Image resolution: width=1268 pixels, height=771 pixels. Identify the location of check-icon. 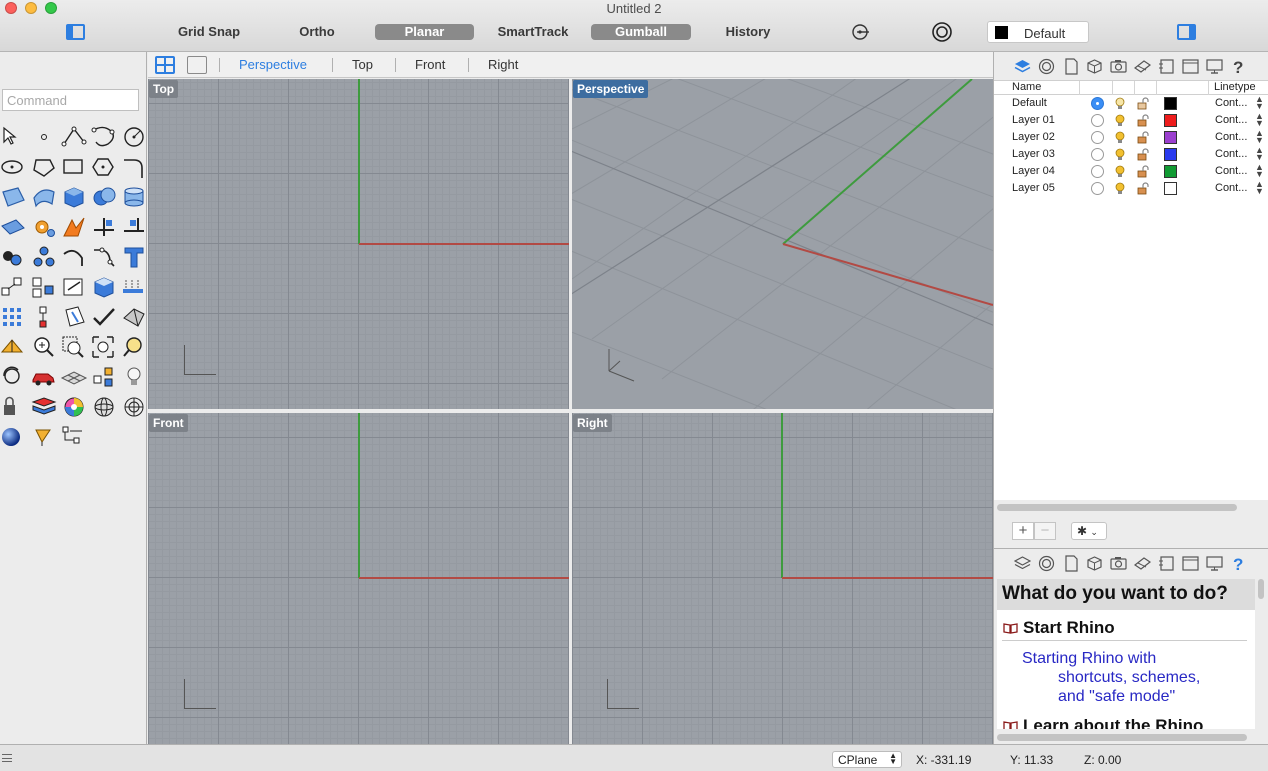
(105, 317).